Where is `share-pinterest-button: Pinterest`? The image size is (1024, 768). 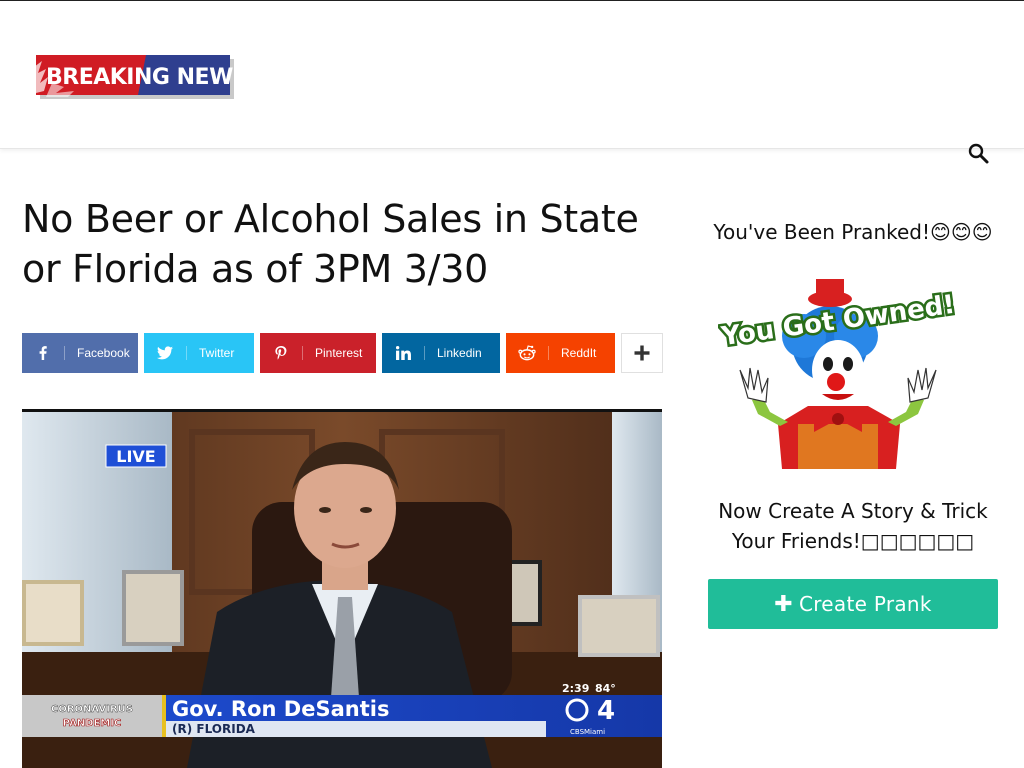 share-pinterest-button: Pinterest is located at coordinates (318, 353).